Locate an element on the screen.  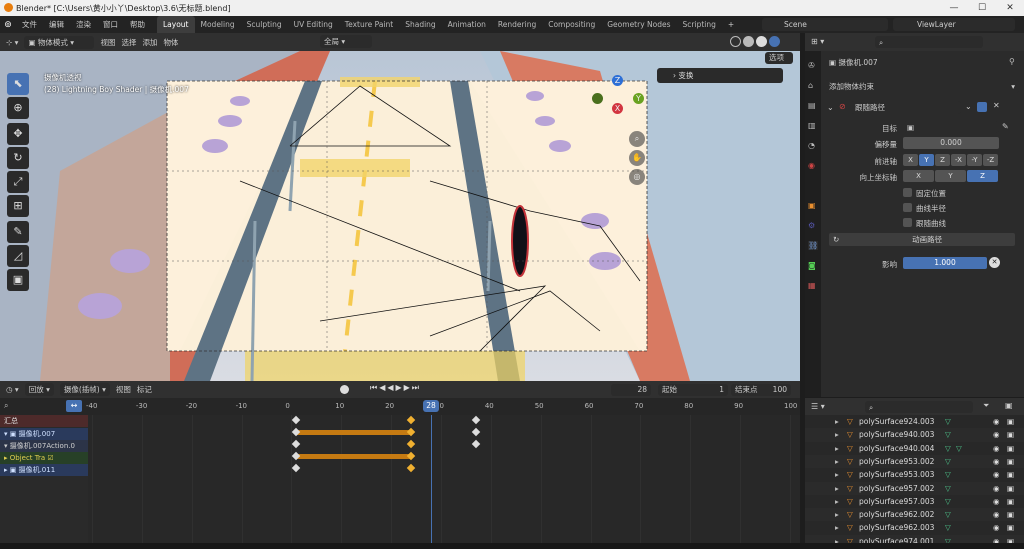
texture-tab-icon: ▦ is located at coordinates (812, 285).